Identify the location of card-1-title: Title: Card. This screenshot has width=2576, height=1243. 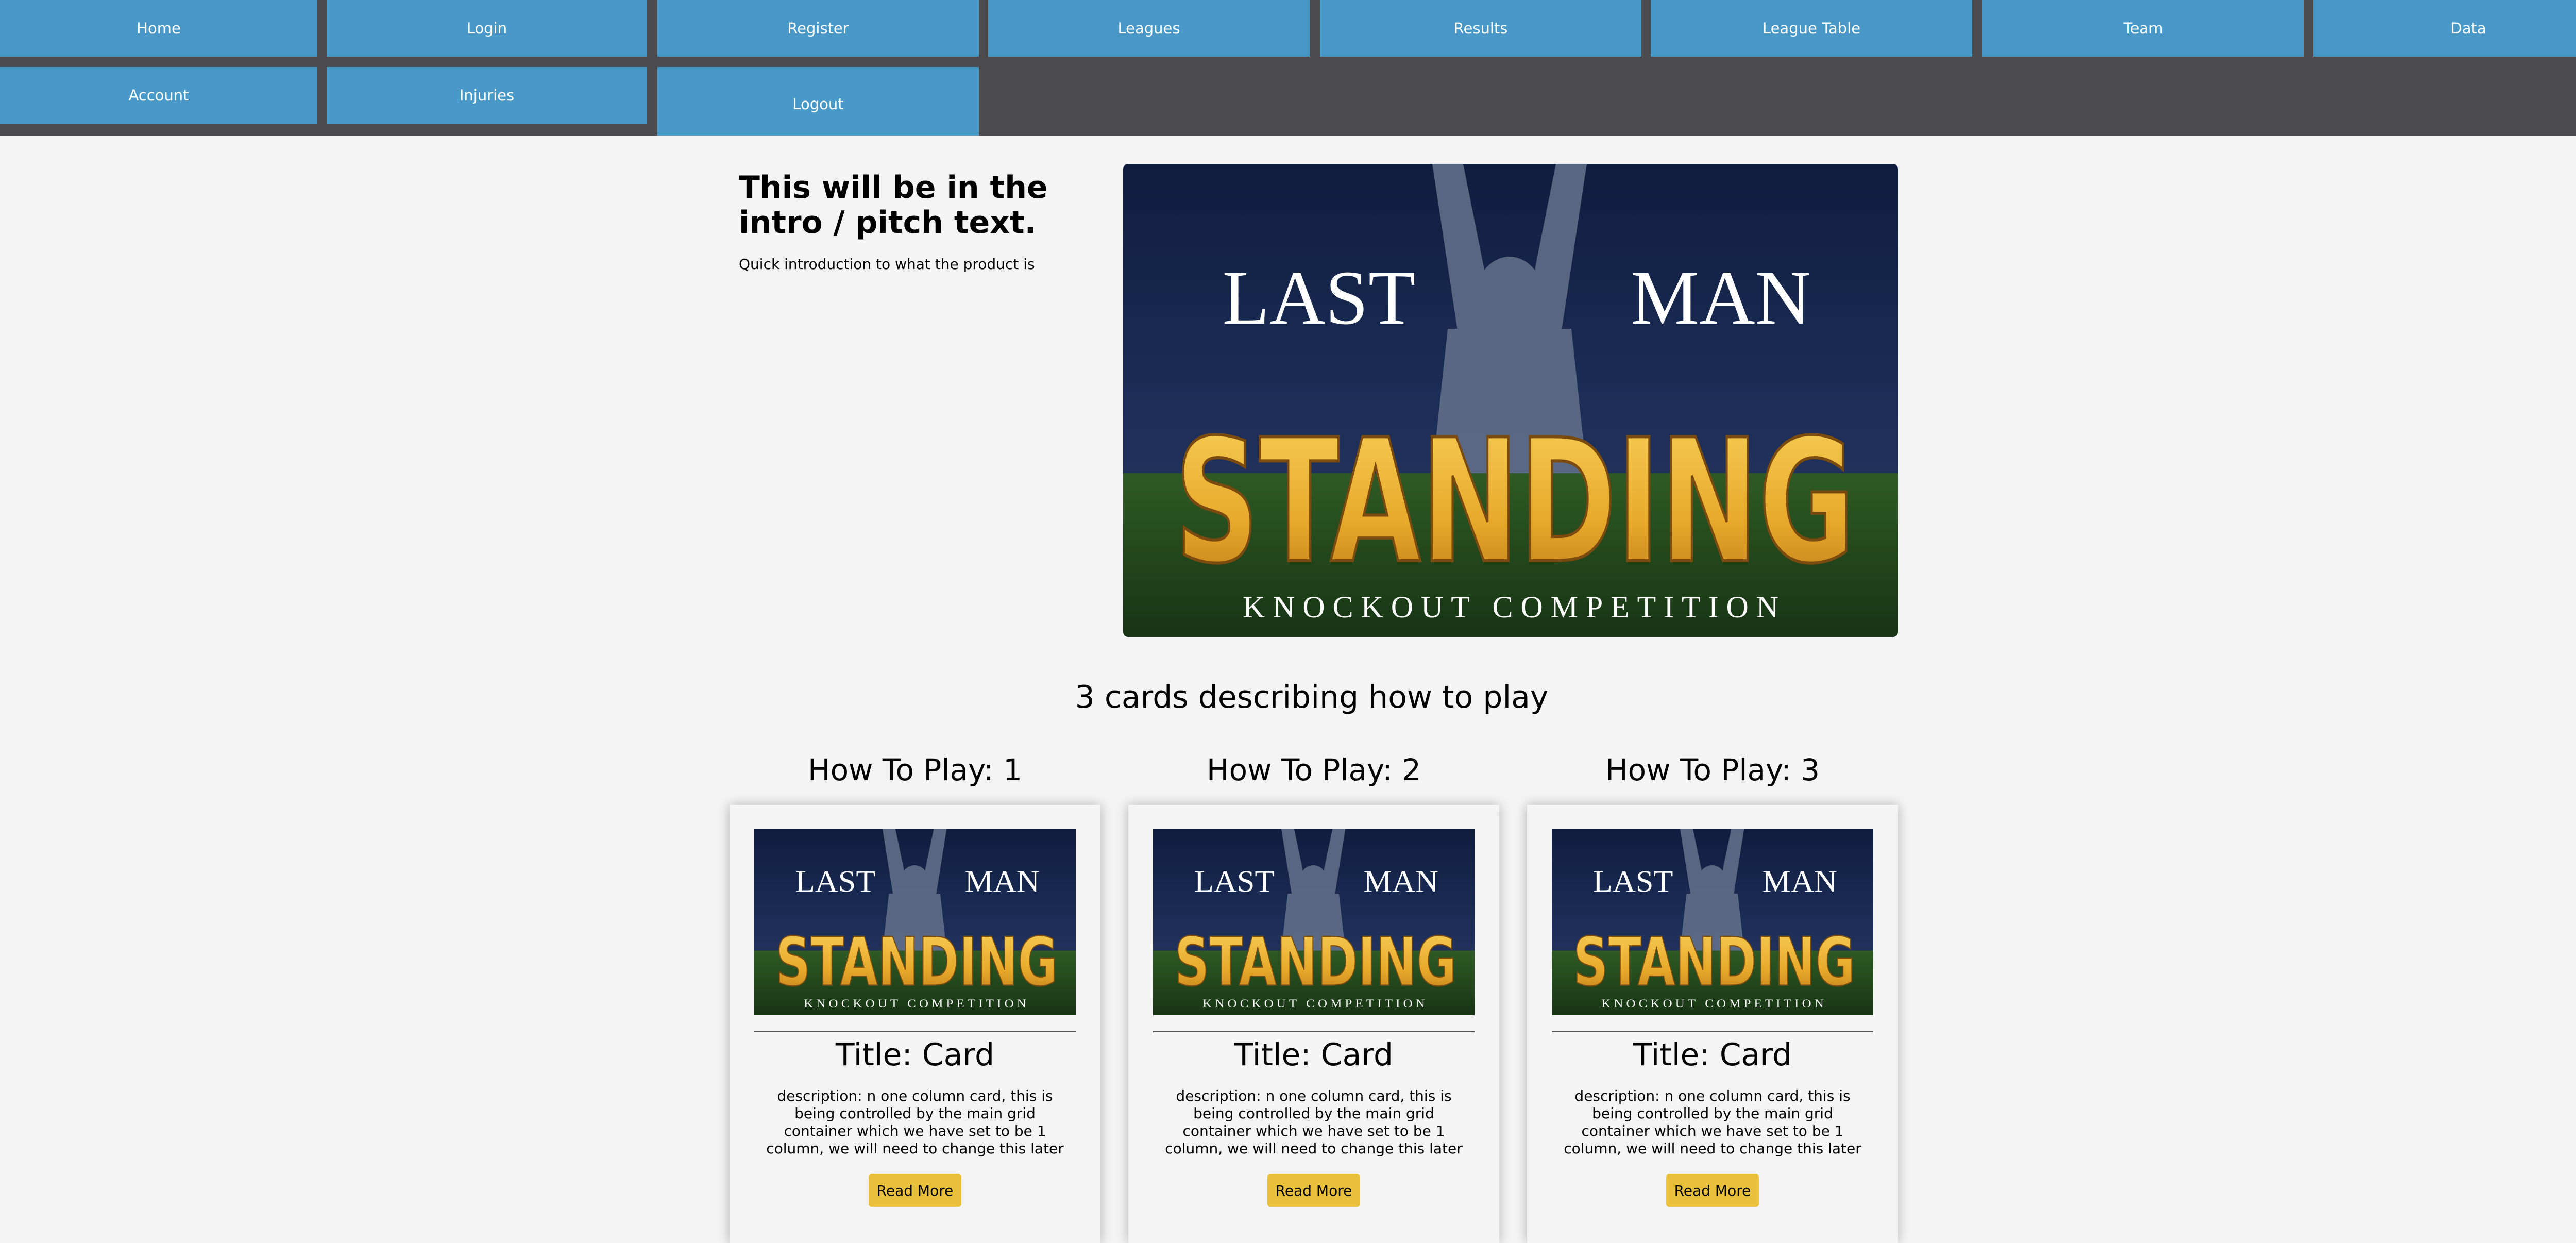
(915, 1055).